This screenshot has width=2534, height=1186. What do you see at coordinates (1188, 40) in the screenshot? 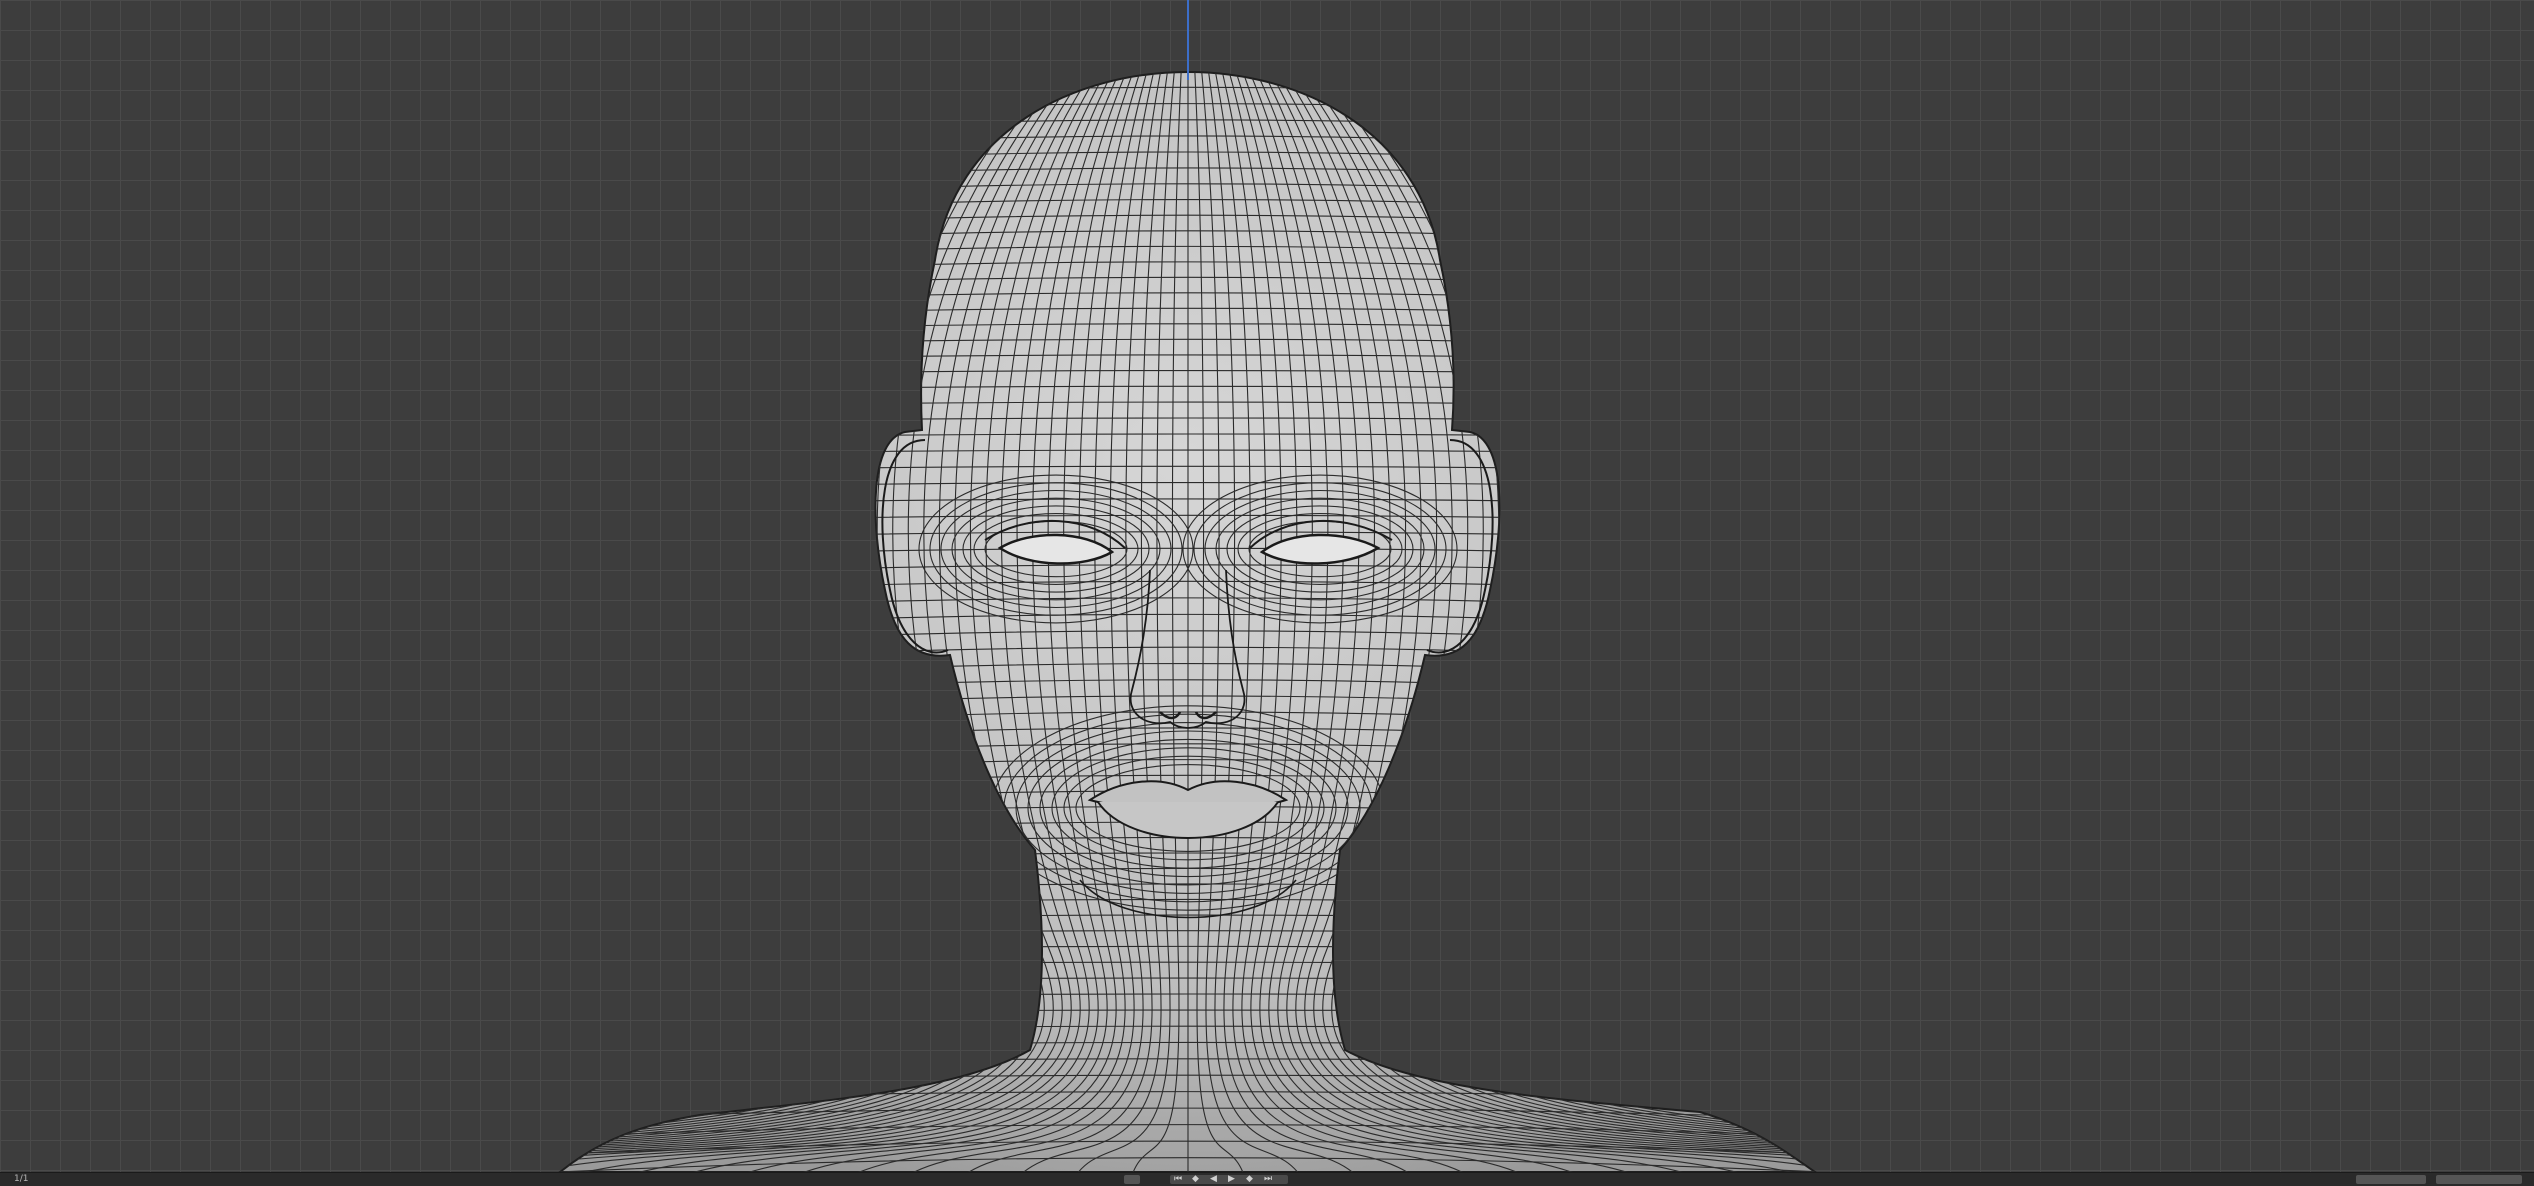
I see `z-axis-line` at bounding box center [1188, 40].